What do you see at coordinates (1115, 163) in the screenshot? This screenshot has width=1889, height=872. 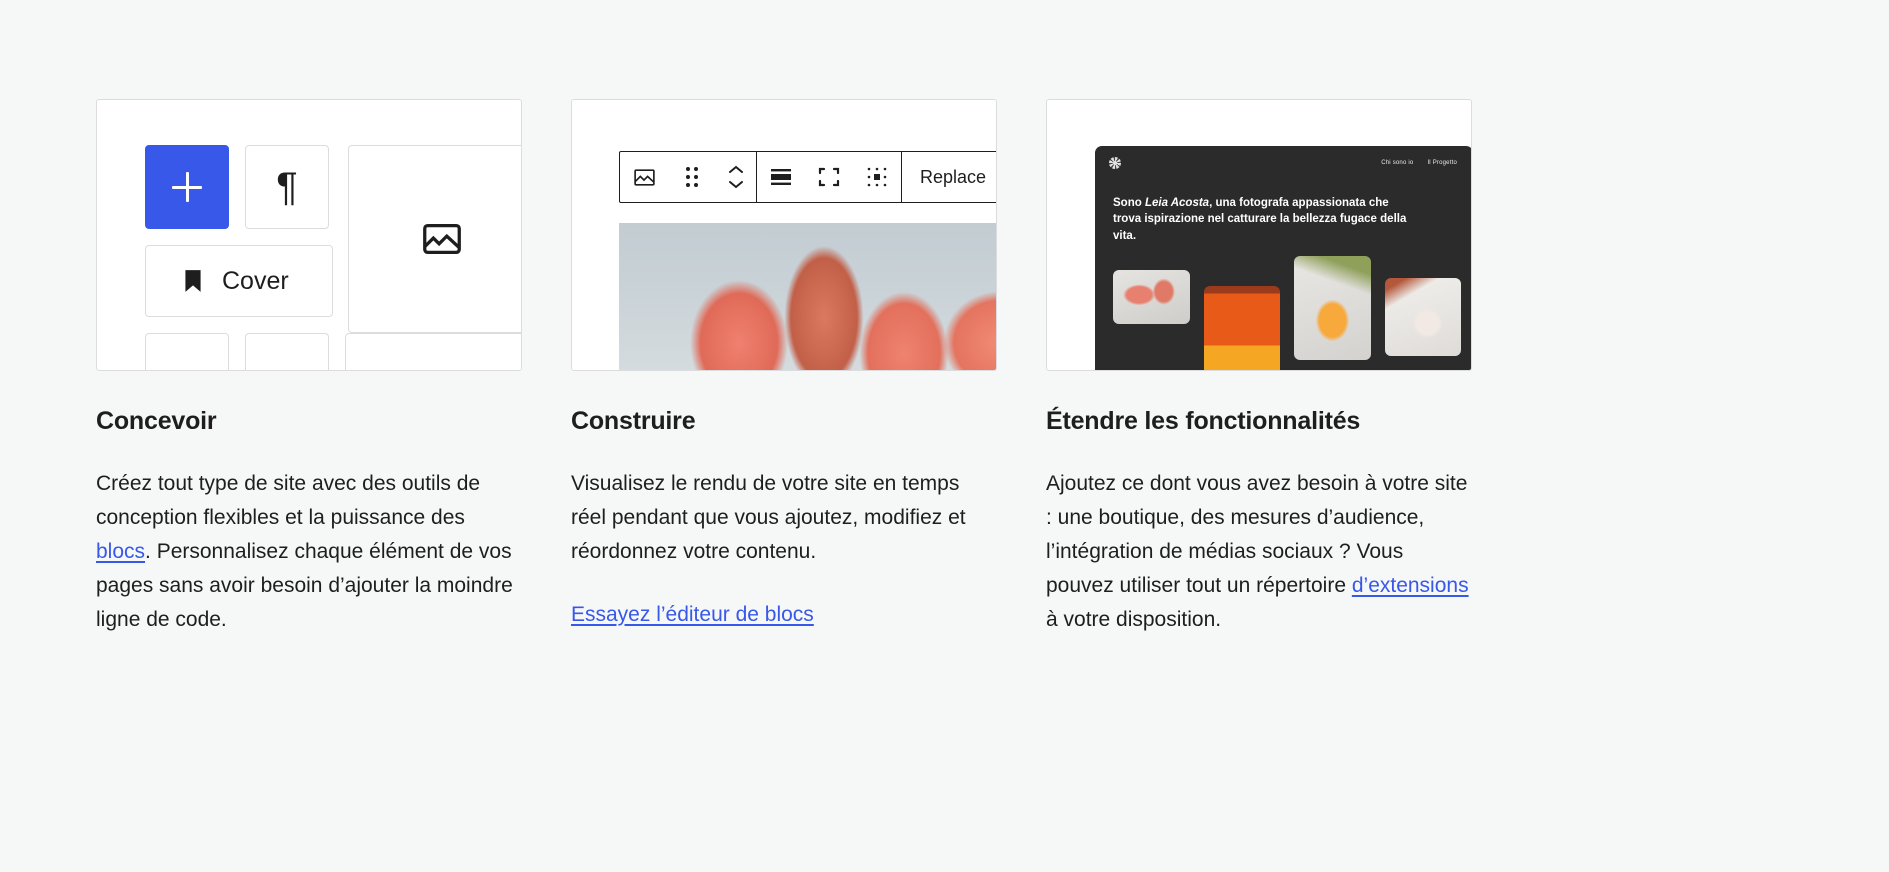 I see `site-logo-icon` at bounding box center [1115, 163].